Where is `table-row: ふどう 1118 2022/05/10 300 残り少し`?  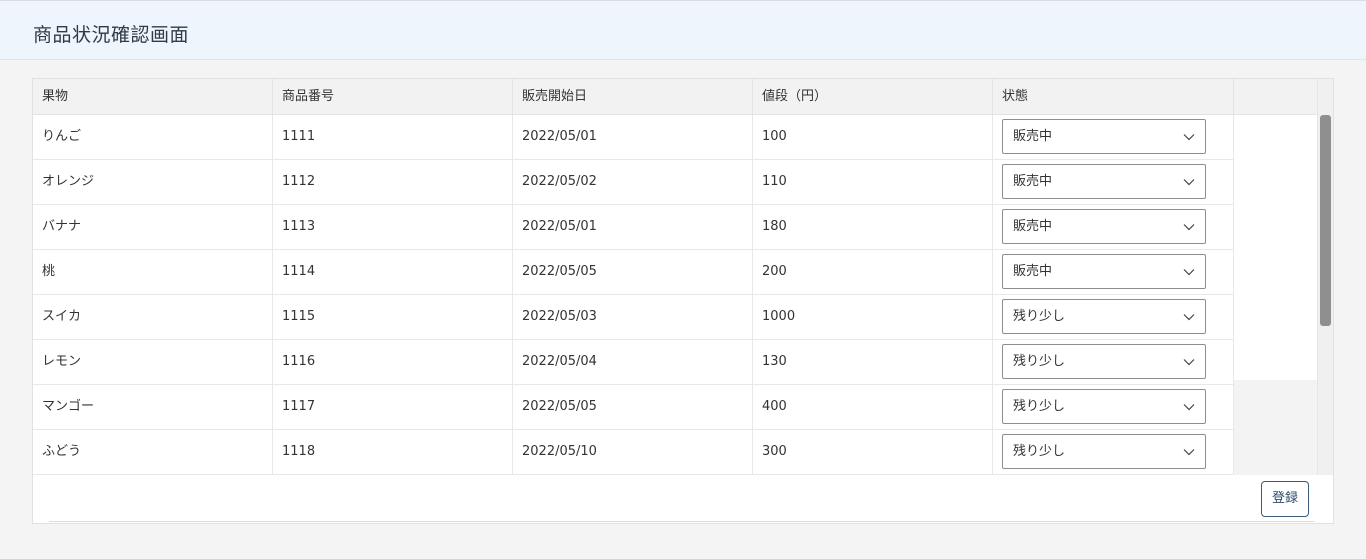
table-row: ふどう 1118 2022/05/10 300 残り少し is located at coordinates (633, 452).